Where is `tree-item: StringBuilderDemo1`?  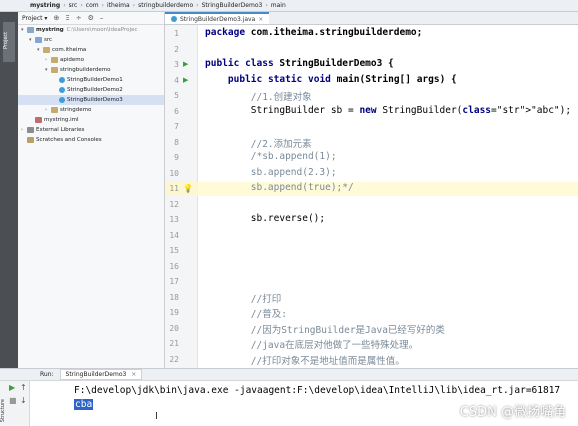
tree-item: StringBuilderDemo1 is located at coordinates (91, 80).